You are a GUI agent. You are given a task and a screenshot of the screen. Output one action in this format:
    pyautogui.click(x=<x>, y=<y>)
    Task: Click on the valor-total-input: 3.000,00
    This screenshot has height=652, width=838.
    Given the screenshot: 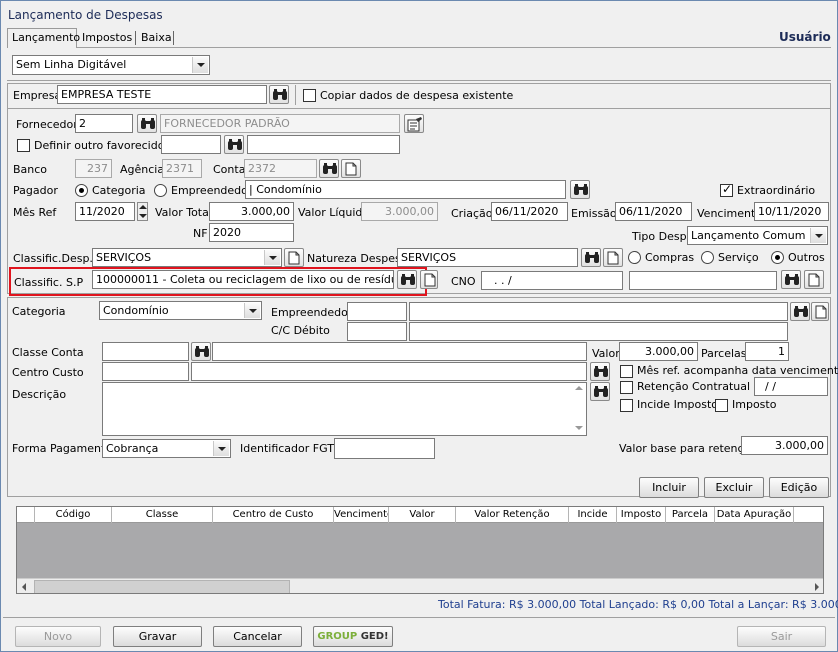 What is the action you would take?
    pyautogui.click(x=251, y=211)
    